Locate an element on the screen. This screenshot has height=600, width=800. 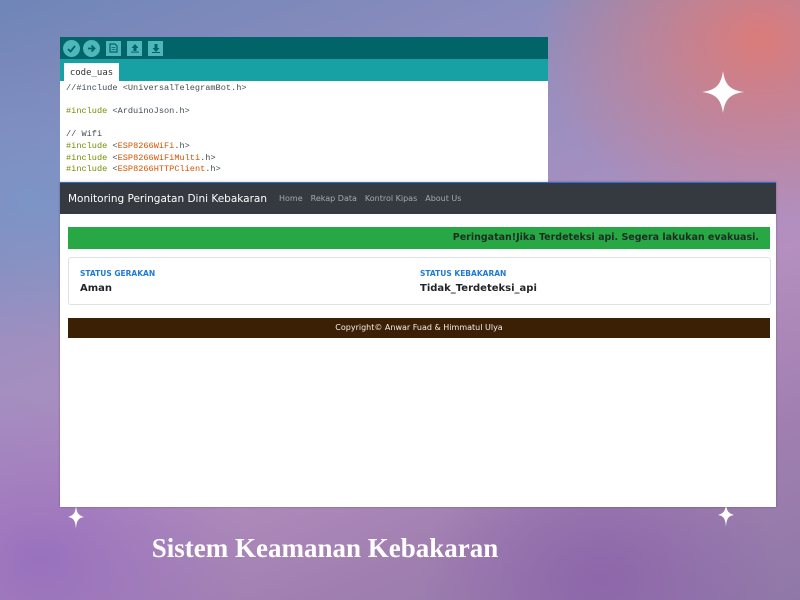
code-line: #include <ESP8266WiFi.h> is located at coordinates (128, 145).